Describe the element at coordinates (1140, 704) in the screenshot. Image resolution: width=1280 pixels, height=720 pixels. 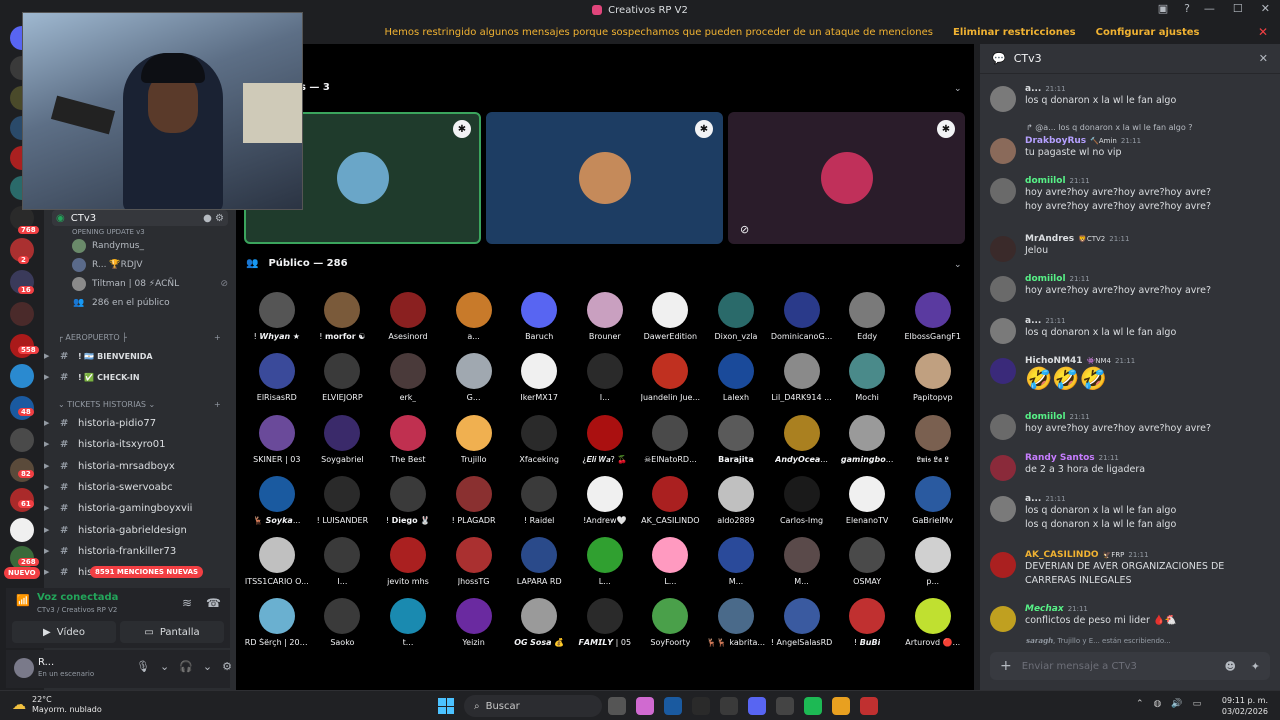
I see `chevron-up-icon: ⌃` at that location.